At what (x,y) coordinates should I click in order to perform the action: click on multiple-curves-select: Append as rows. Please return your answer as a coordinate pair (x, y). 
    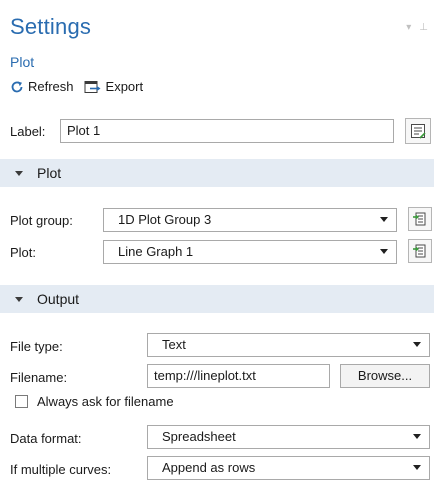
    Looking at the image, I should click on (288, 468).